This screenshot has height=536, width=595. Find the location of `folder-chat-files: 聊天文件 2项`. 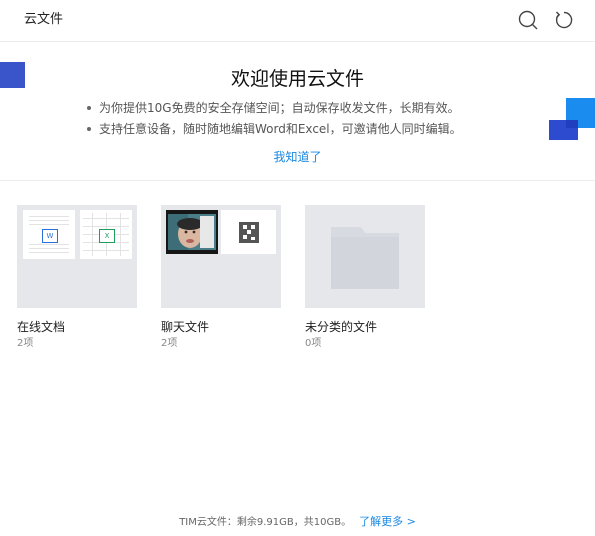

folder-chat-files: 聊天文件 2项 is located at coordinates (221, 277).